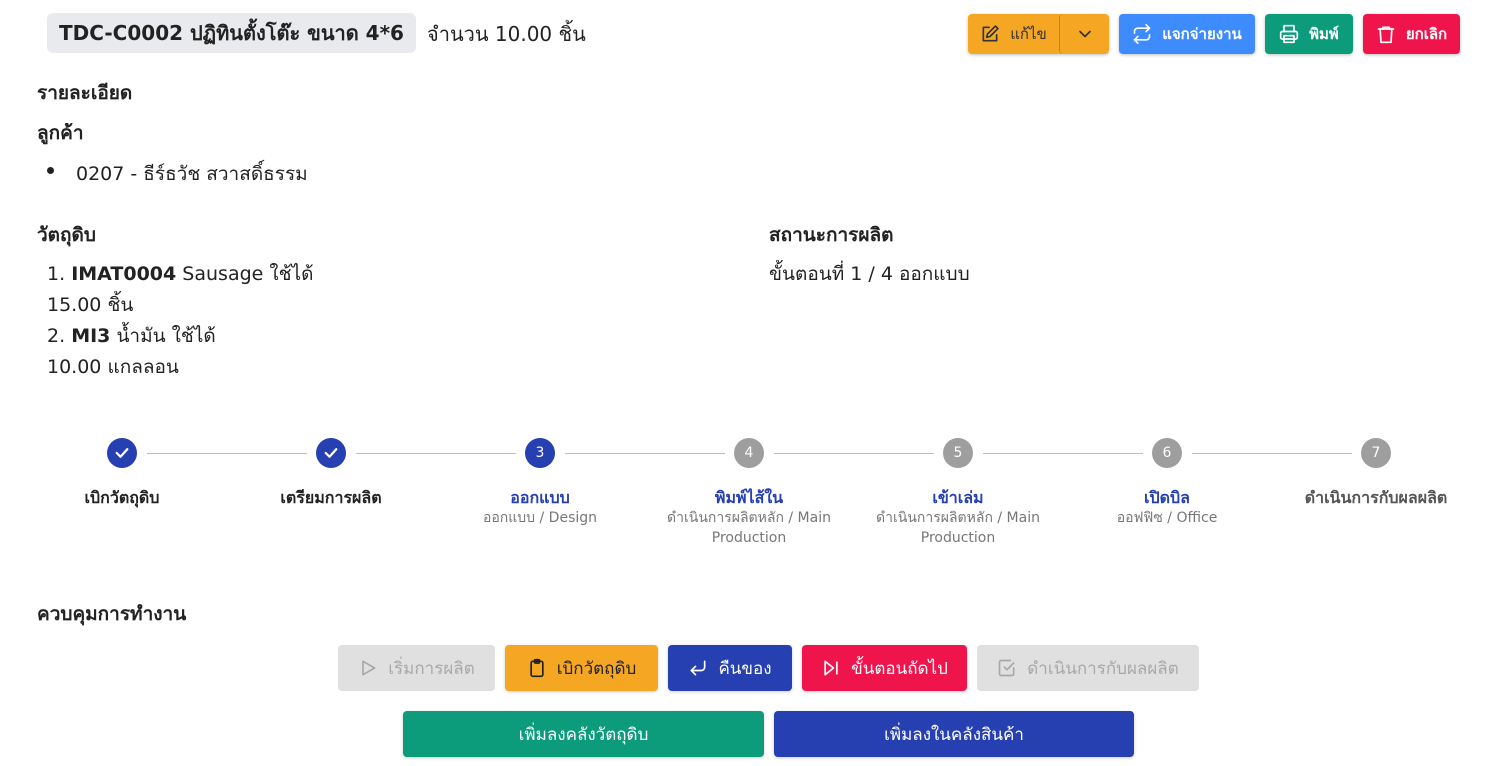 The width and height of the screenshot is (1498, 766). I want to click on next-step-button: ขั้นตอนถัดไป, so click(884, 668).